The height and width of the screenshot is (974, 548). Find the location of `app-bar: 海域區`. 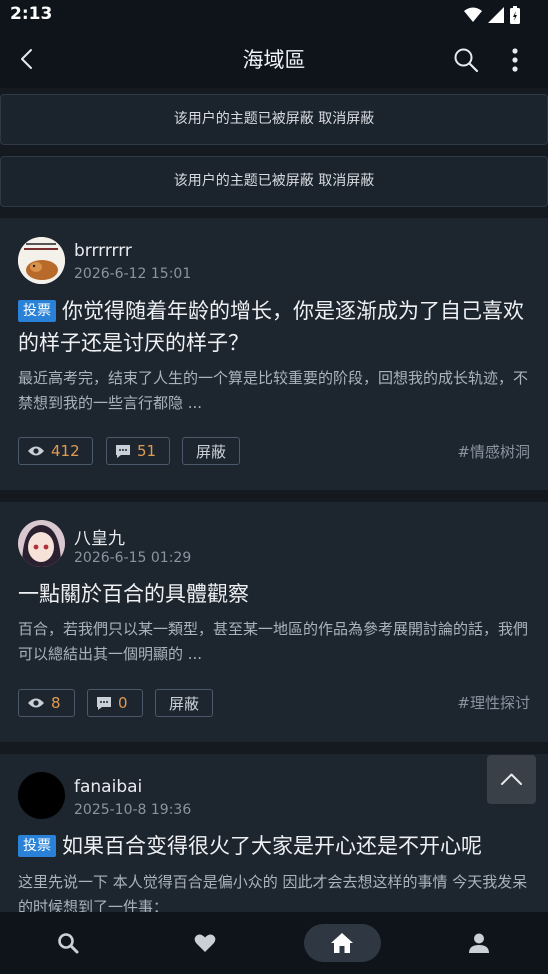

app-bar: 海域區 is located at coordinates (274, 59).